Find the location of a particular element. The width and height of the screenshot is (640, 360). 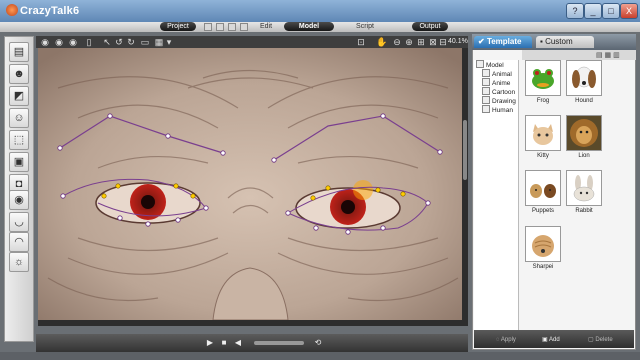

actual-size-icon: ⊠ is located at coordinates (433, 42).